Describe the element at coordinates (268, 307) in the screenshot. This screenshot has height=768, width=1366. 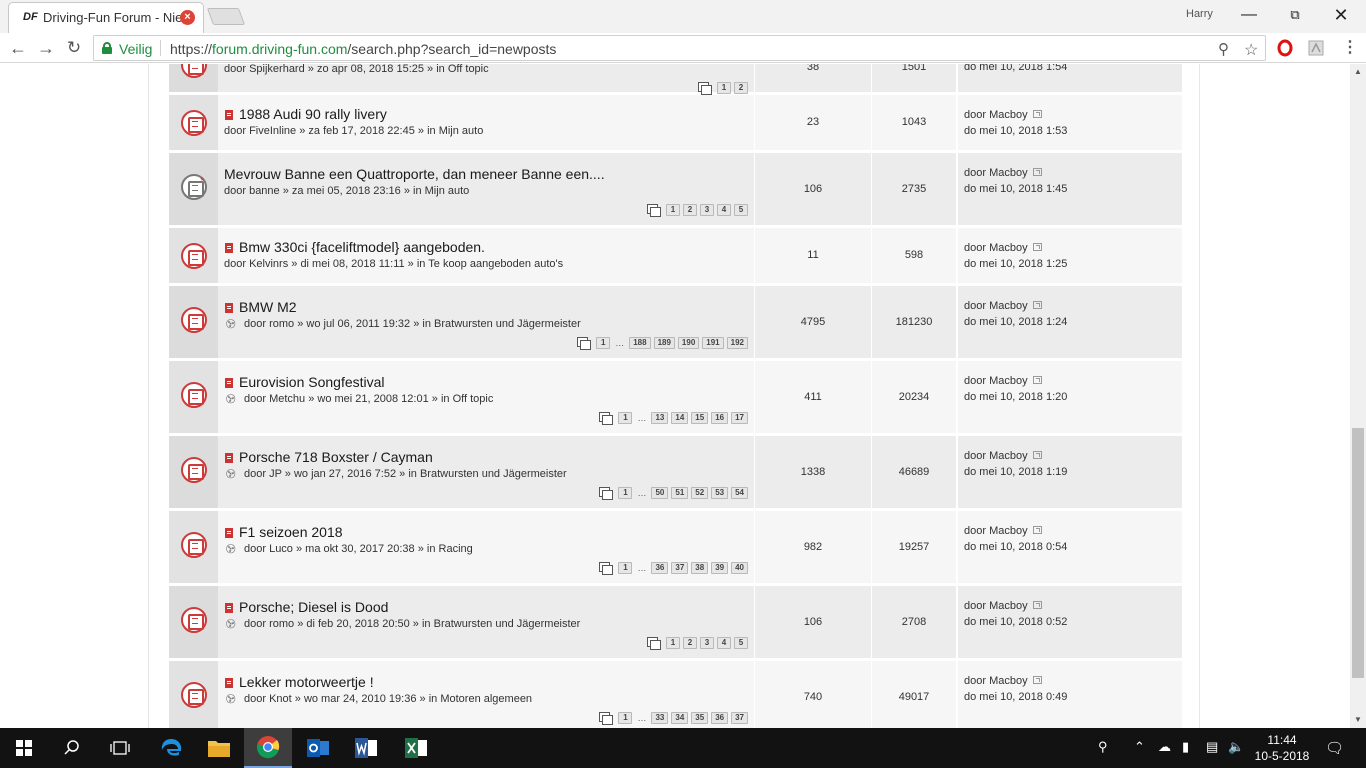
I see `topic-title-link: BMW M2` at that location.